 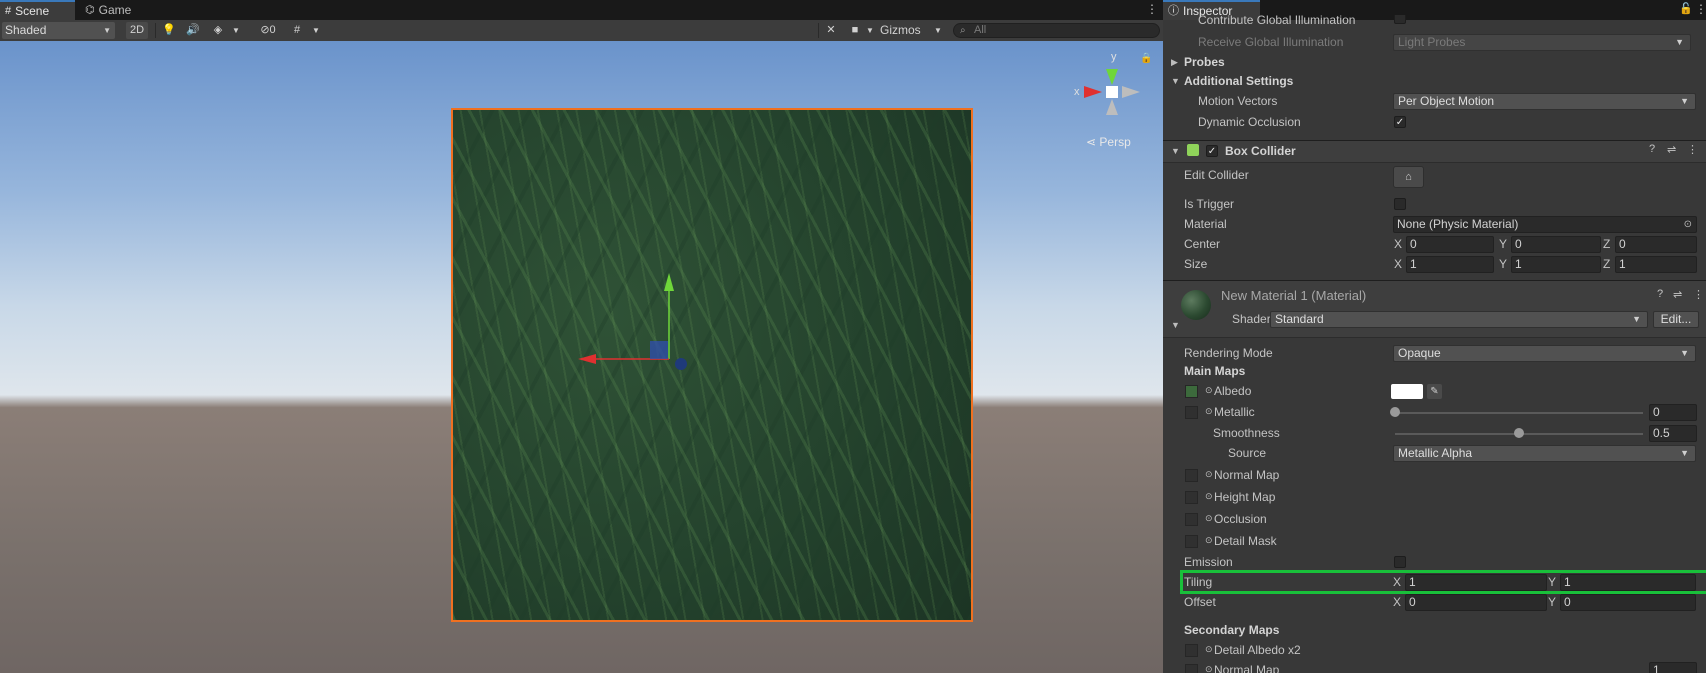 I want to click on motion-vectors-dropdown: Per Object Motion ▼, so click(x=1544, y=101).